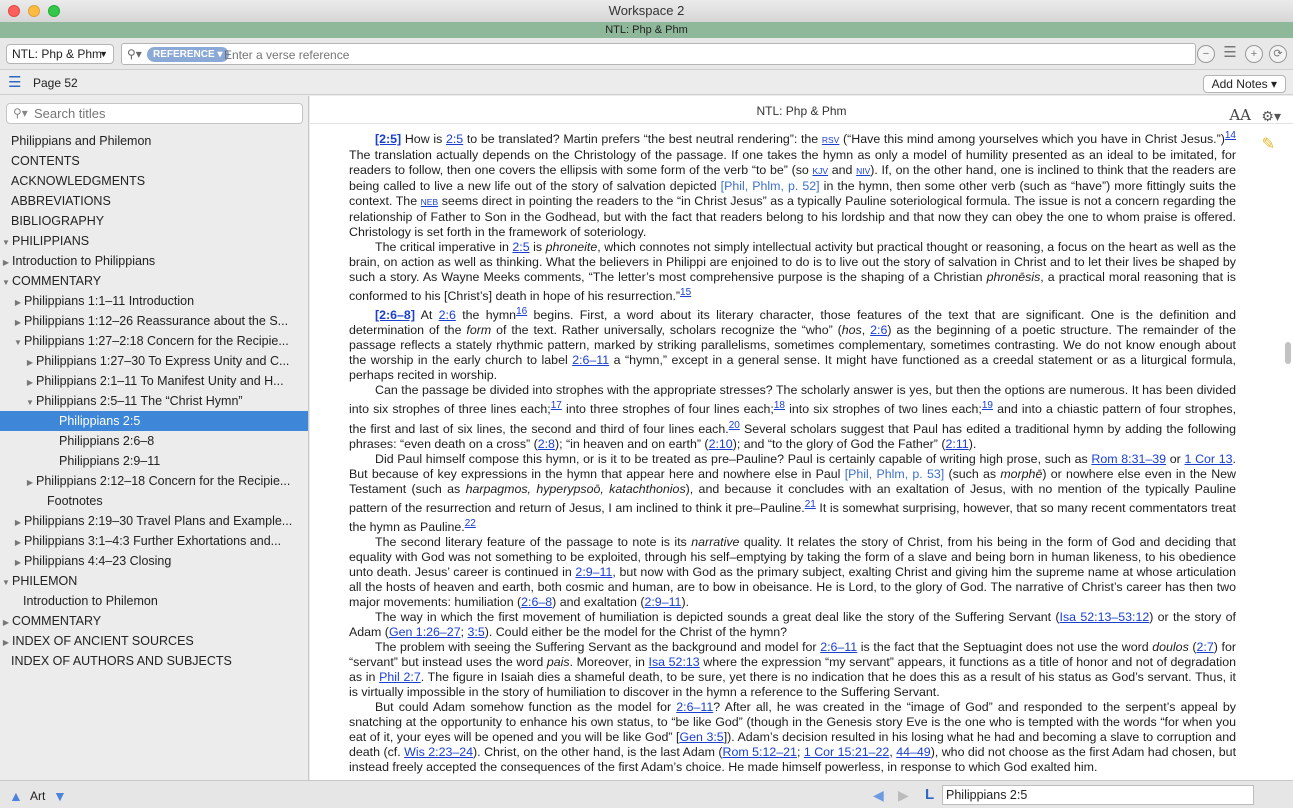  I want to click on scripture-link: Isa 52:13, so click(674, 662).